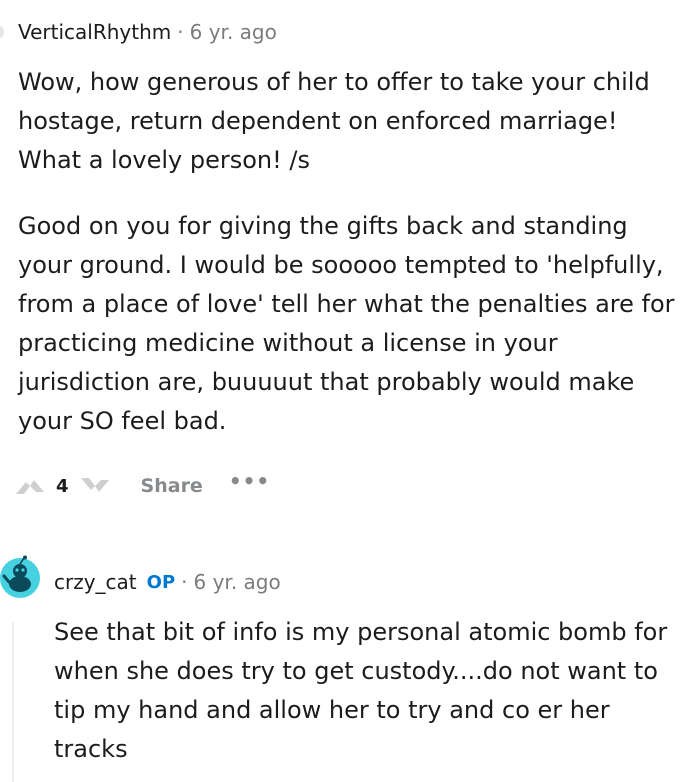 The image size is (700, 782). I want to click on comment-author: VerticalRhythm, so click(94, 32).